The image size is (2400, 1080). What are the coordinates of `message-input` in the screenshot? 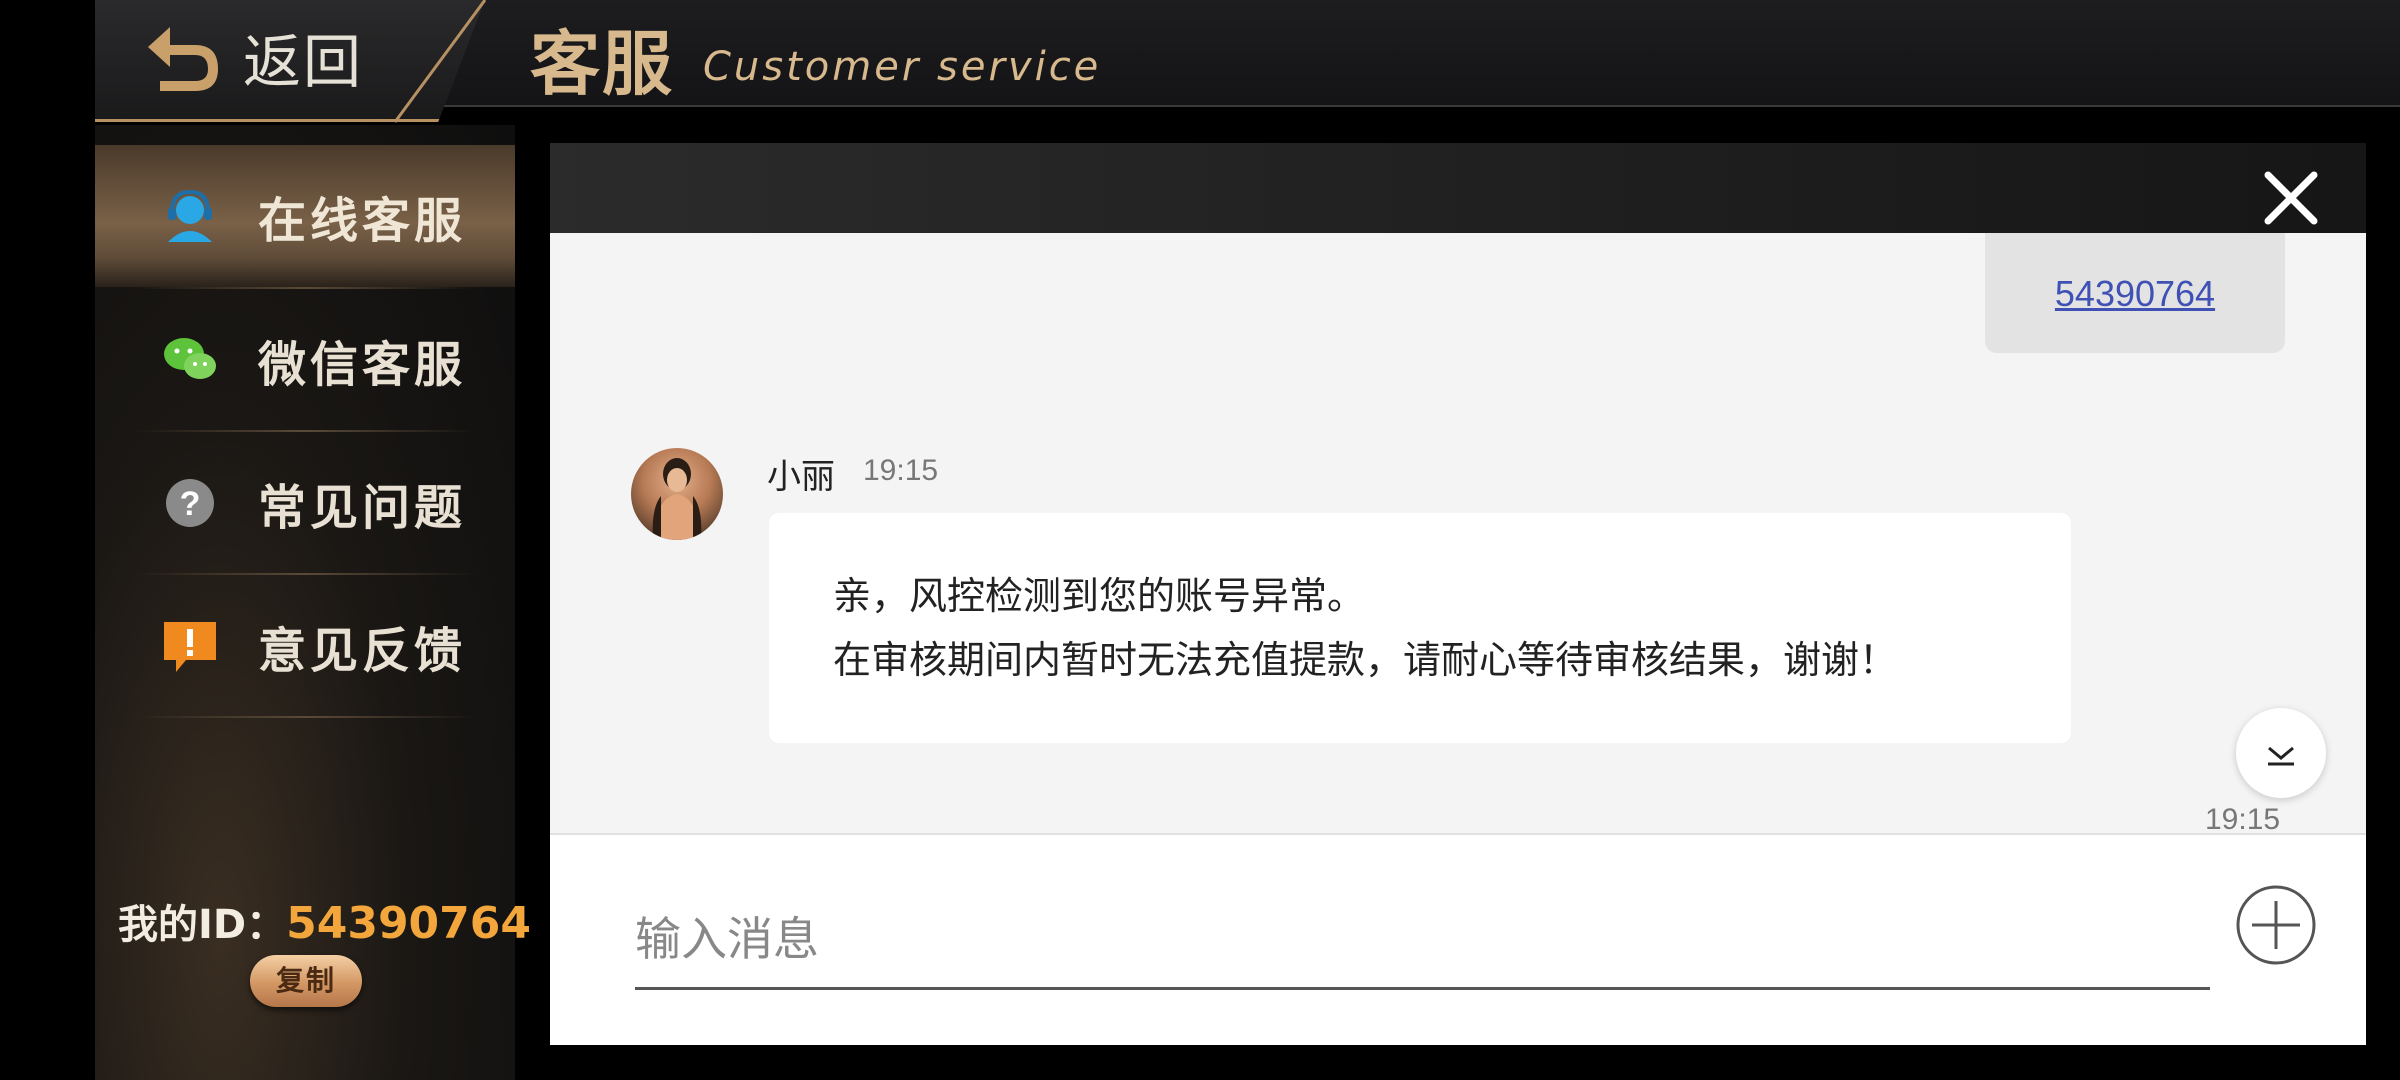 It's located at (1422, 940).